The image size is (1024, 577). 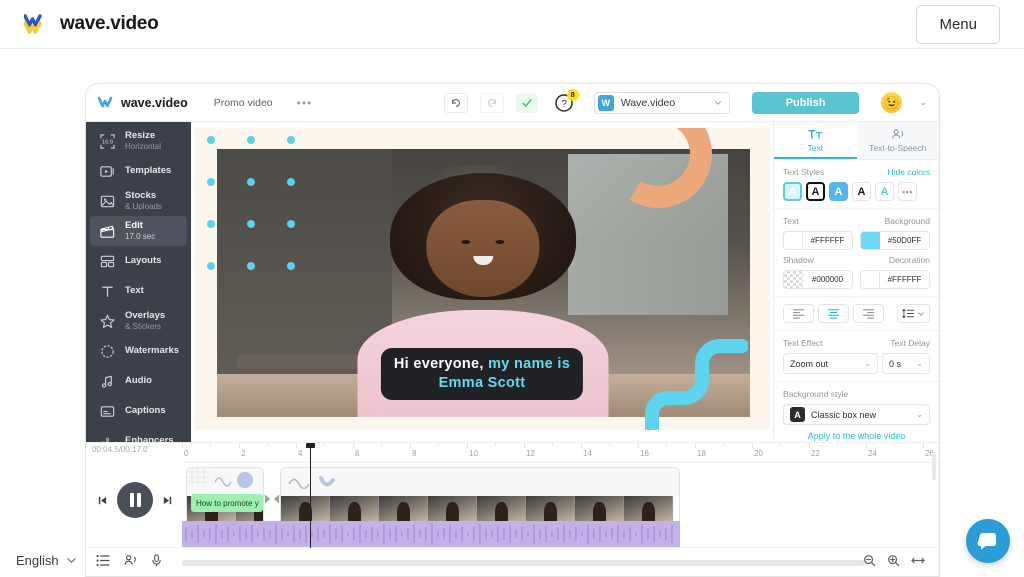 What do you see at coordinates (143, 206) in the screenshot?
I see `sidebar-sub: & Uploads` at bounding box center [143, 206].